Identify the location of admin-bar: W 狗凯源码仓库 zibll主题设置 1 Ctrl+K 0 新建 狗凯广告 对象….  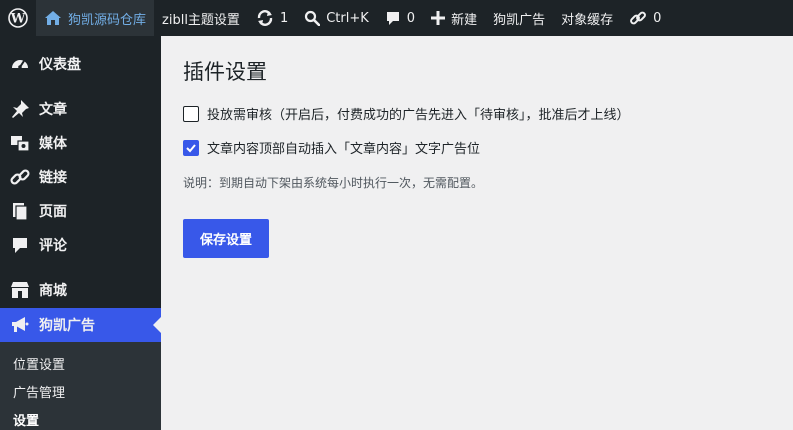
(396, 18).